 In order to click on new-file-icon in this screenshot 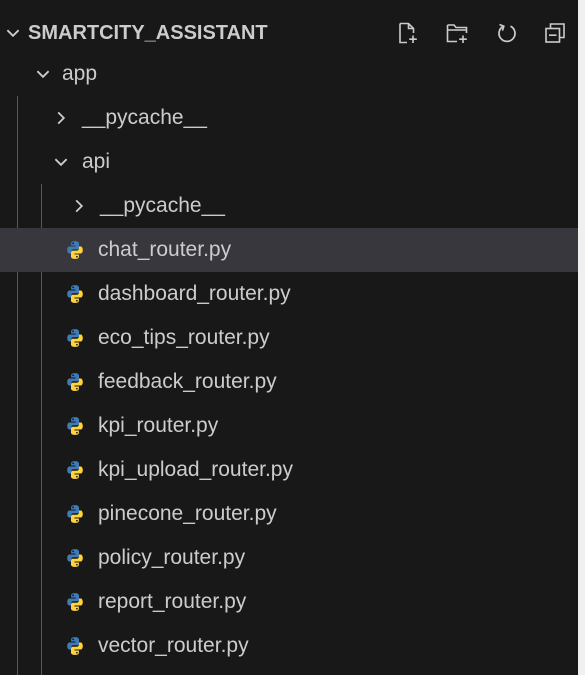, I will do `click(408, 33)`.